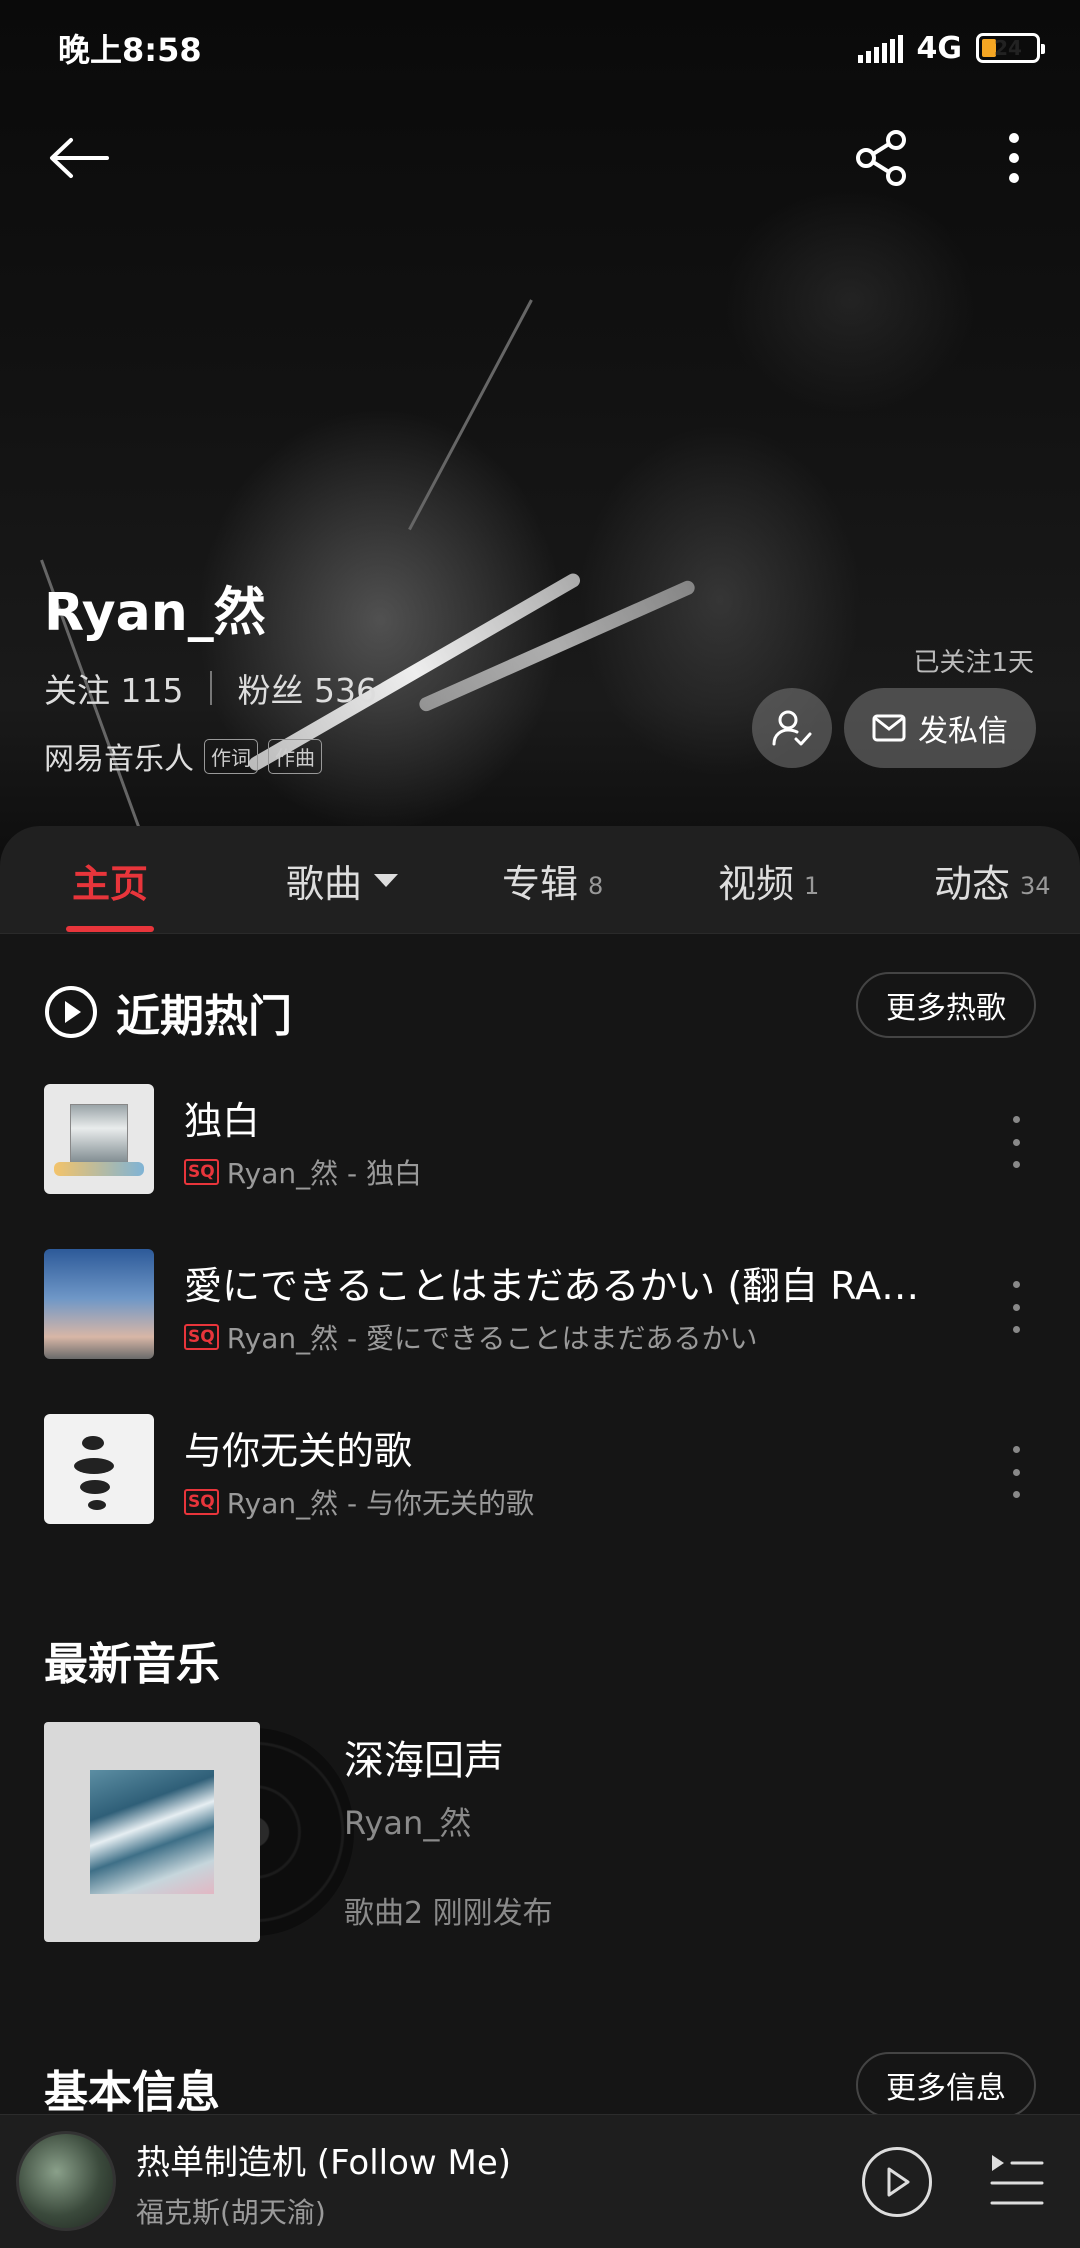  What do you see at coordinates (596, 886) in the screenshot?
I see `tab-count: 8` at bounding box center [596, 886].